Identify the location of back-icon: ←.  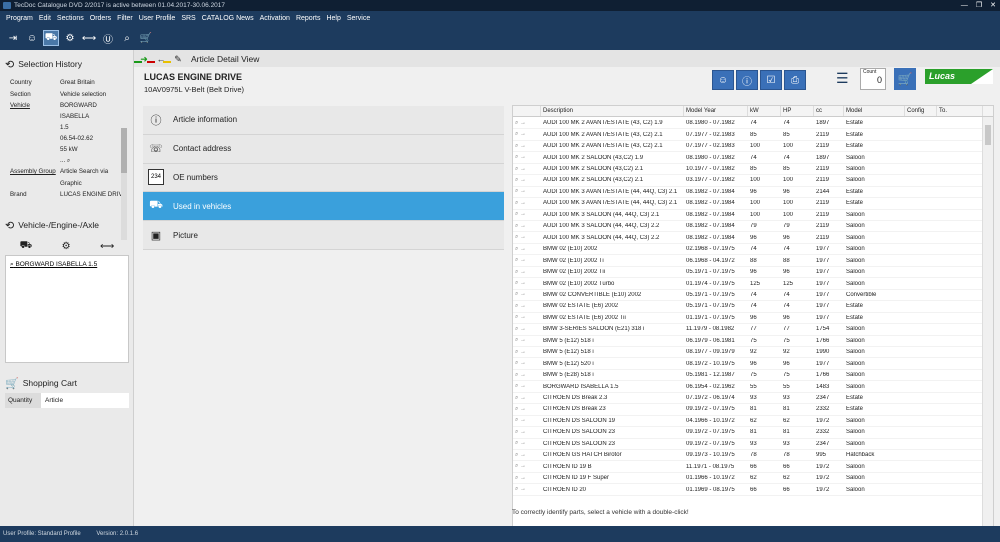
(161, 59).